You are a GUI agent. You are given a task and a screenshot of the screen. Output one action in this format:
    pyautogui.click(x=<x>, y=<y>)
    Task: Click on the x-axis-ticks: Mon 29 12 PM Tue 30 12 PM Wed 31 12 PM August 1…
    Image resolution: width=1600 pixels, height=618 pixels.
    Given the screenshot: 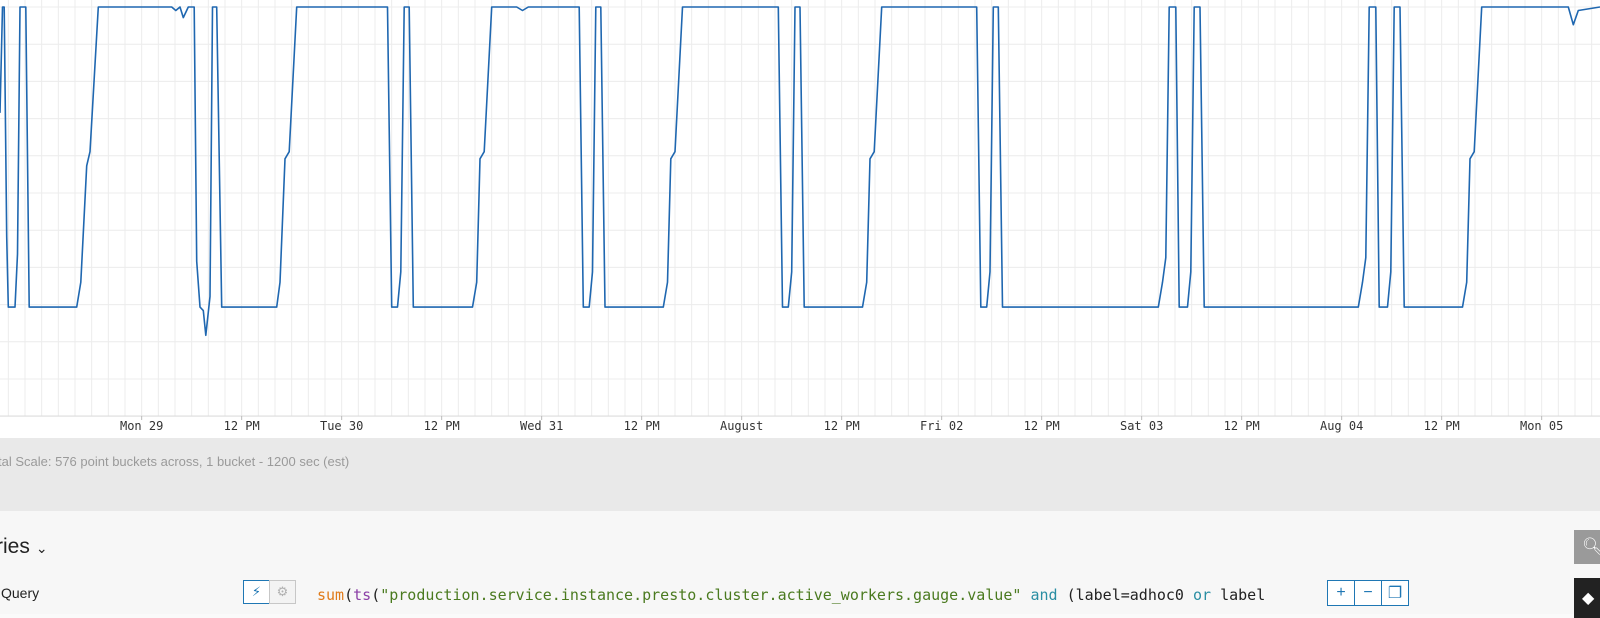 What is the action you would take?
    pyautogui.click(x=841, y=424)
    